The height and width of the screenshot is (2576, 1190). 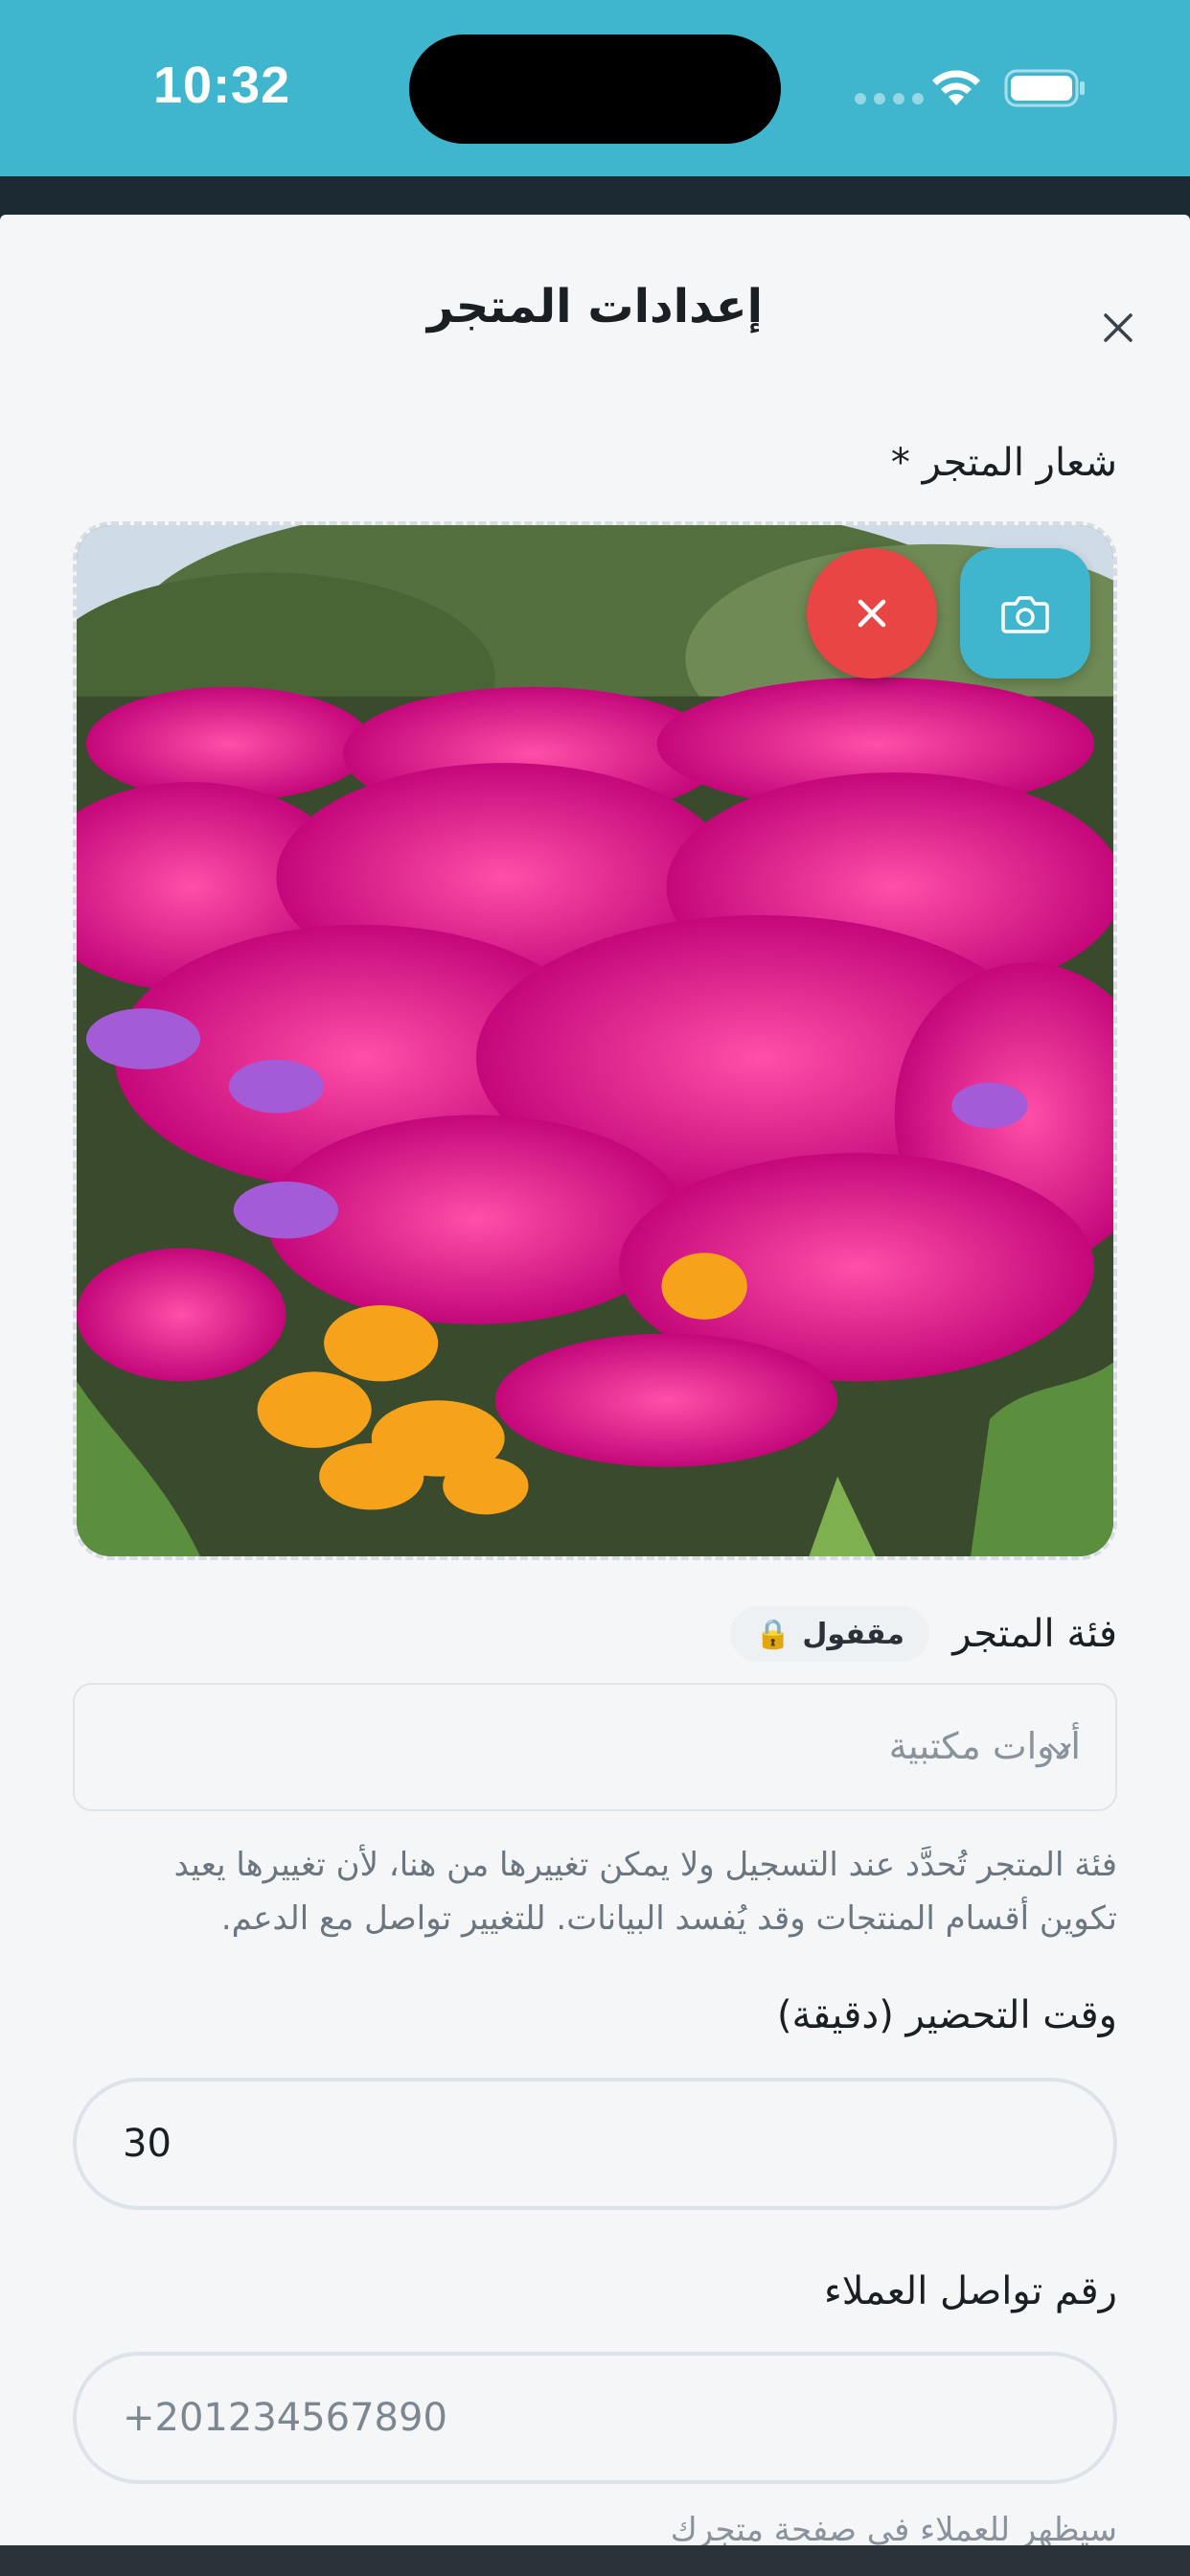 What do you see at coordinates (1060, 1750) in the screenshot?
I see `chevron-down-icon` at bounding box center [1060, 1750].